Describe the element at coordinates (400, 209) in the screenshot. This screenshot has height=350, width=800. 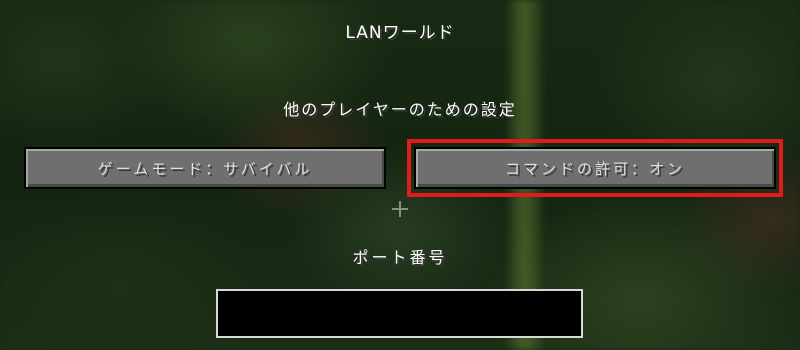
I see `crosshair-icon` at that location.